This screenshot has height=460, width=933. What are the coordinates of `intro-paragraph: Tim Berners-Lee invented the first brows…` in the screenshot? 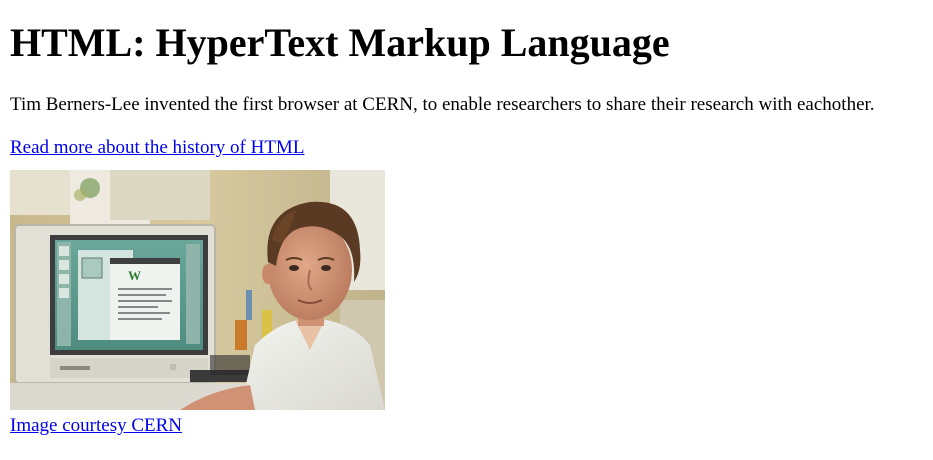 It's located at (442, 104).